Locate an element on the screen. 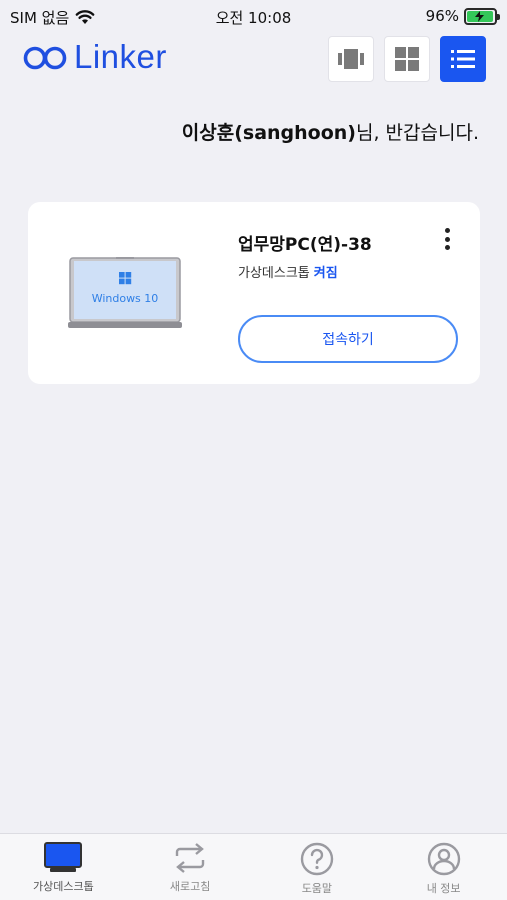 The image size is (507, 900). os-label: Windows 10 is located at coordinates (125, 298).